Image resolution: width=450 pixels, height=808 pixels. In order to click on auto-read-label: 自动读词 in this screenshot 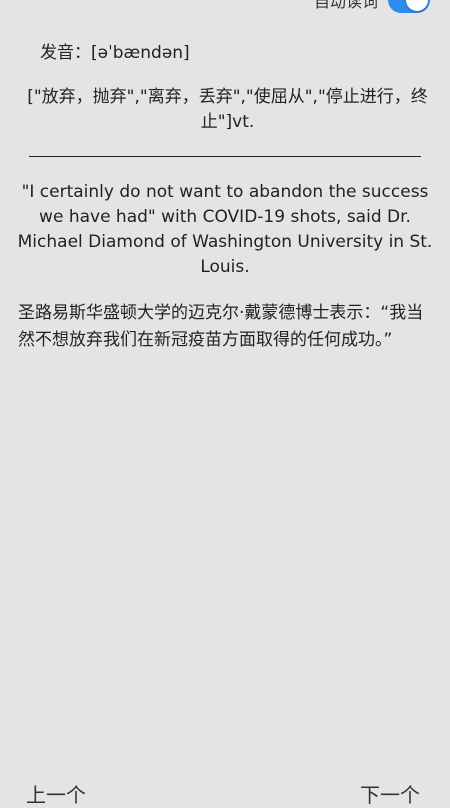, I will do `click(345, 5)`.